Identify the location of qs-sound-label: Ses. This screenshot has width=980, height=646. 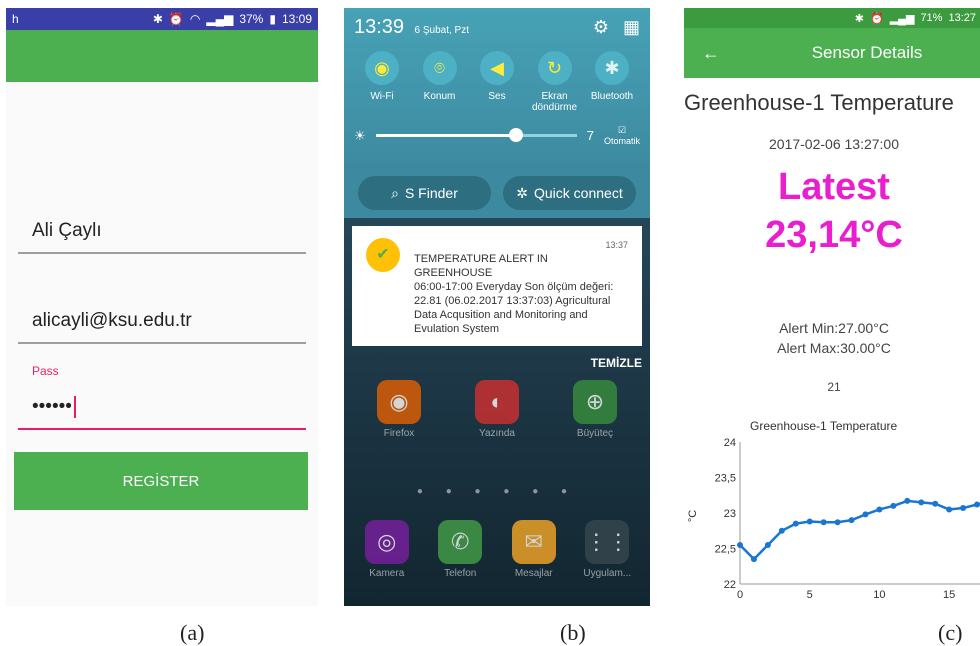
(497, 96).